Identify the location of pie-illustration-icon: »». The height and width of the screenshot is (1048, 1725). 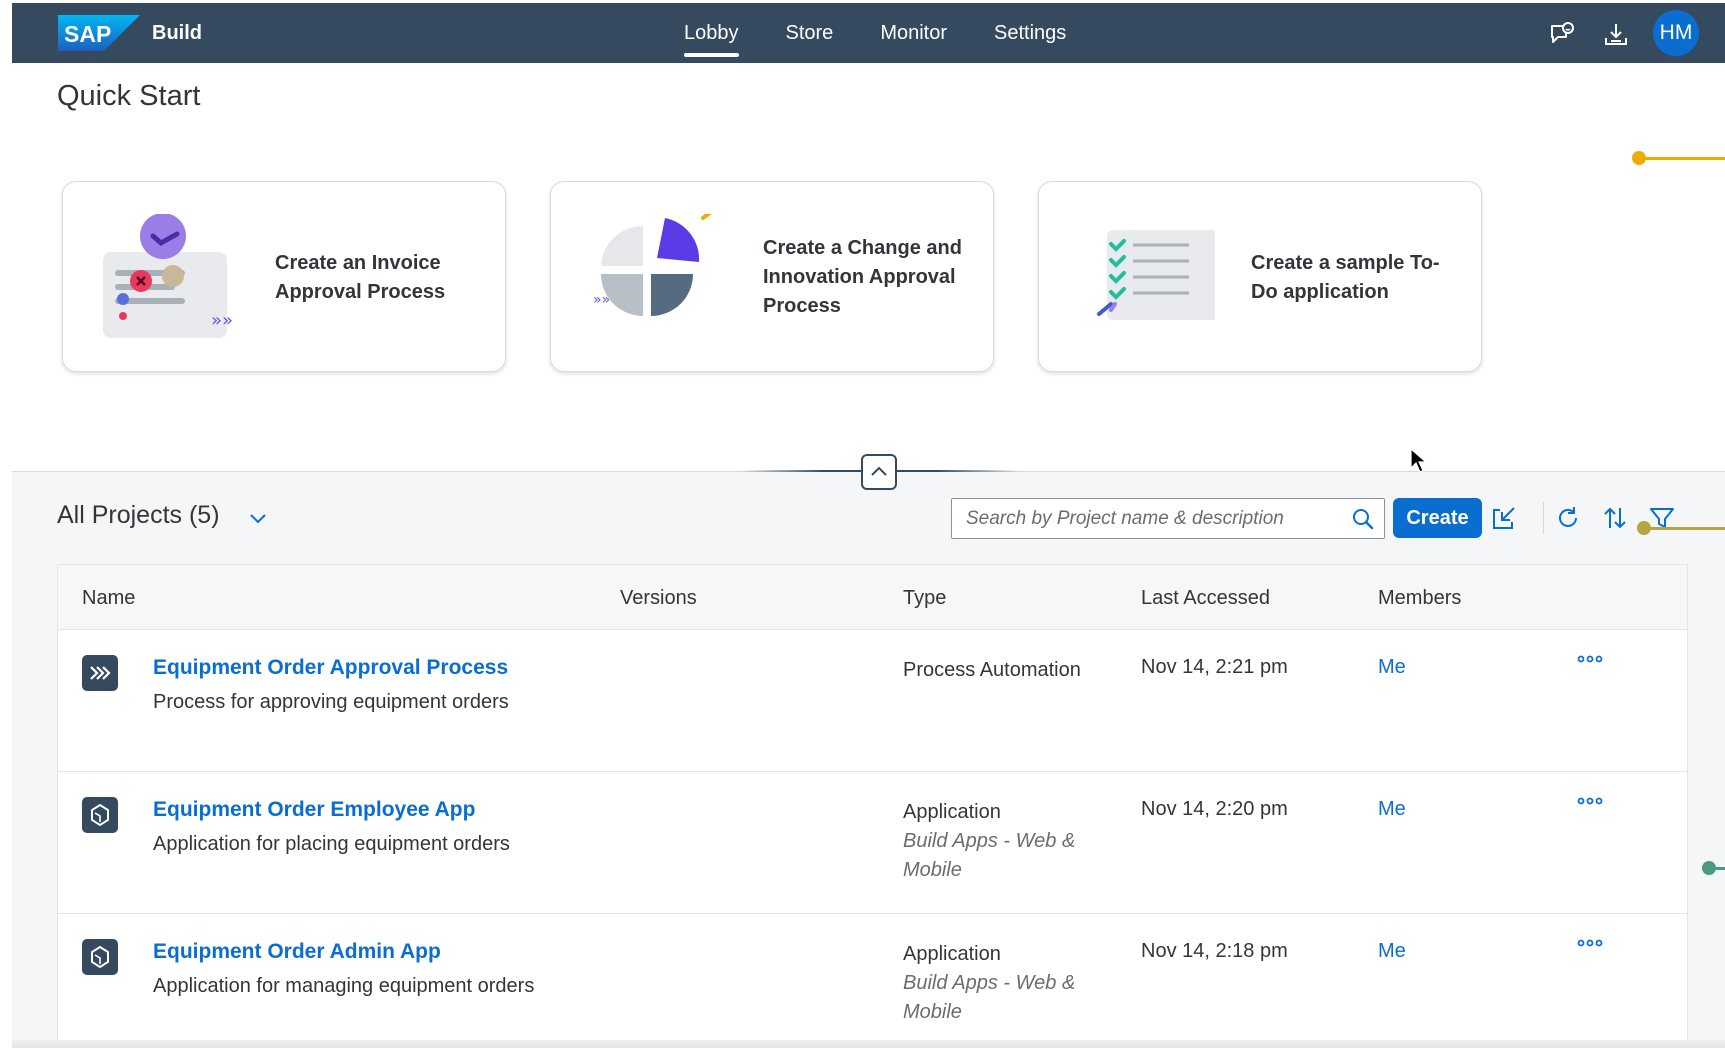
(652, 265).